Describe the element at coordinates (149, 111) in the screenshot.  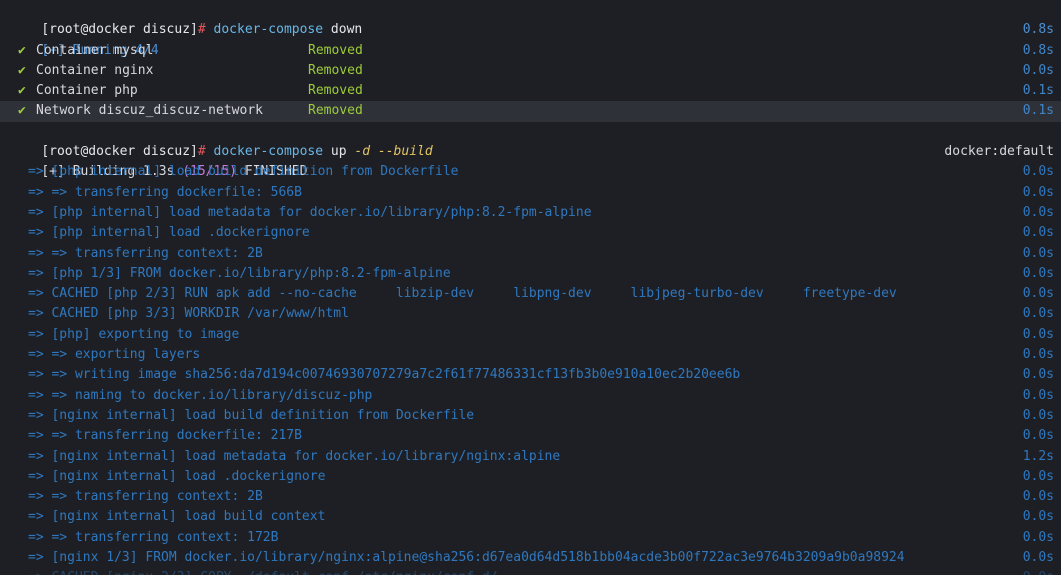
I see `network-name: Network discuz_discuz-network` at that location.